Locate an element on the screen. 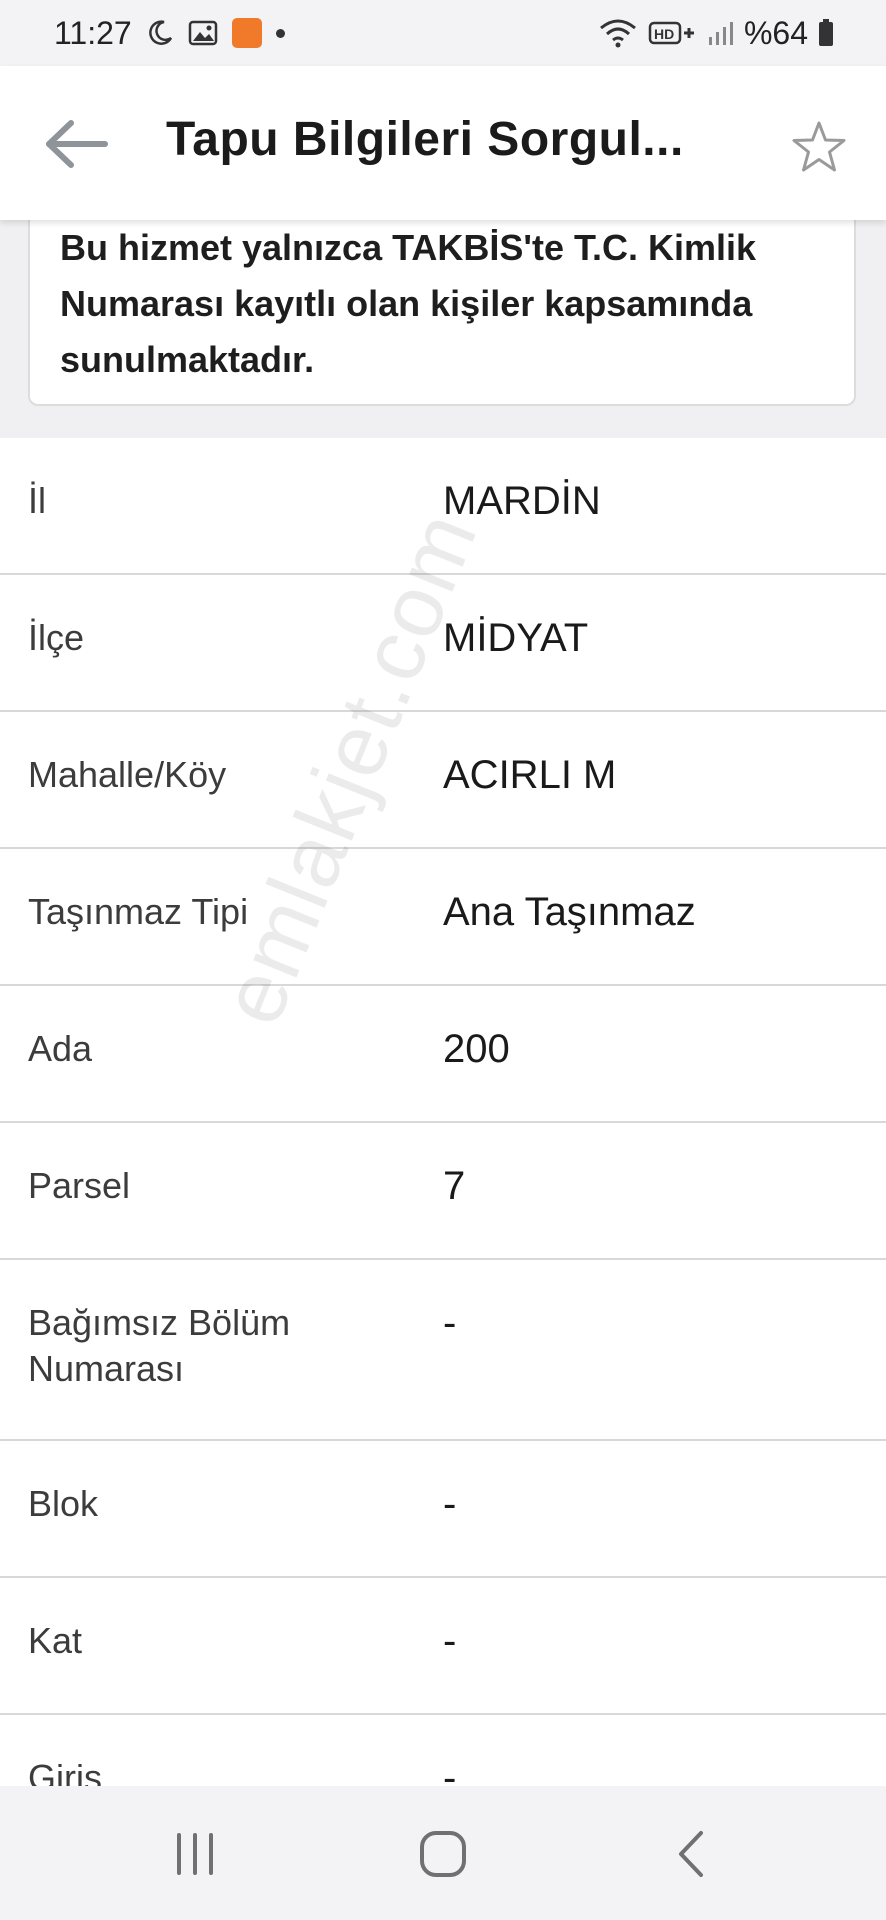  list-item: Bağımsız Bölüm Numarası - is located at coordinates (443, 1350).